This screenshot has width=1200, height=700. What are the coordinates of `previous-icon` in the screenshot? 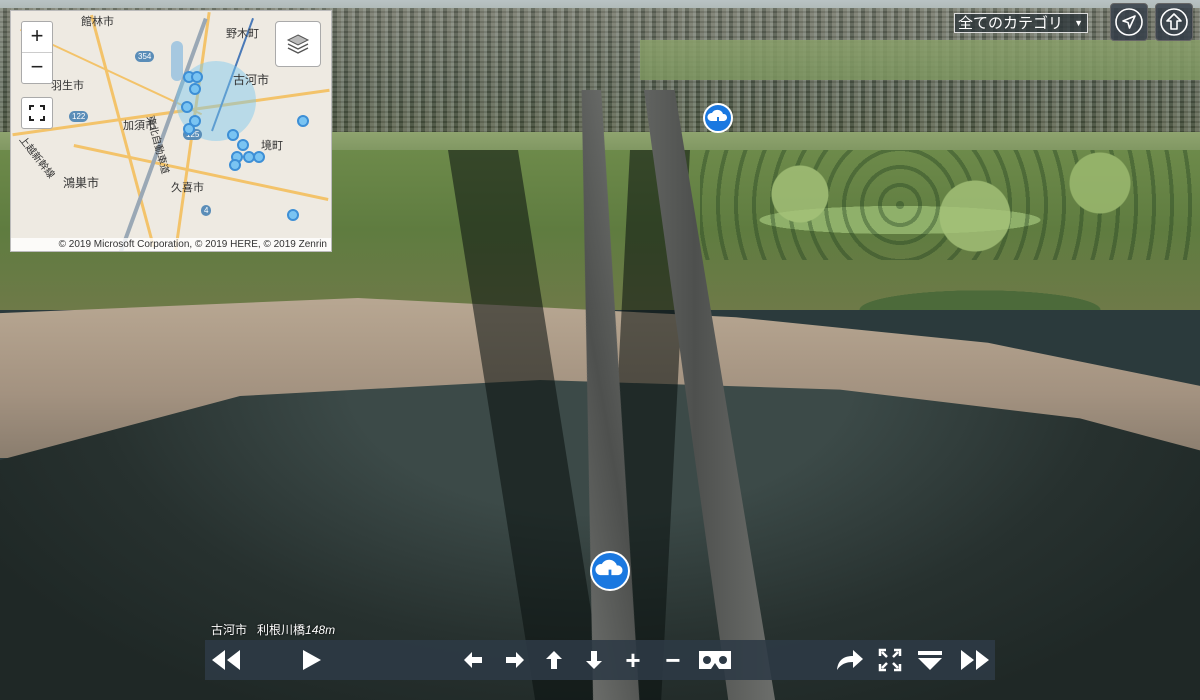 It's located at (226, 660).